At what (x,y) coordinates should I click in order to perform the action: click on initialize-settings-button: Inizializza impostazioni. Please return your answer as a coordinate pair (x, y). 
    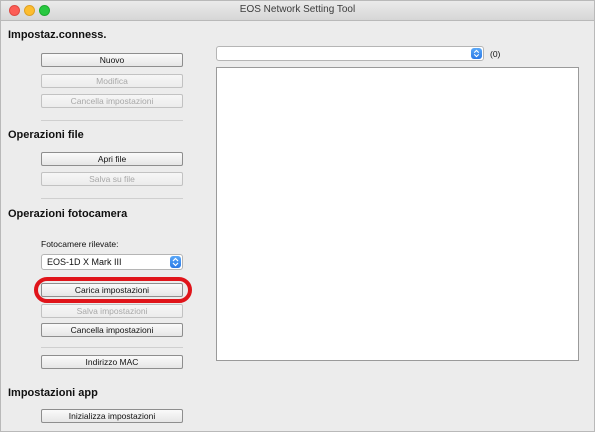
    Looking at the image, I should click on (112, 416).